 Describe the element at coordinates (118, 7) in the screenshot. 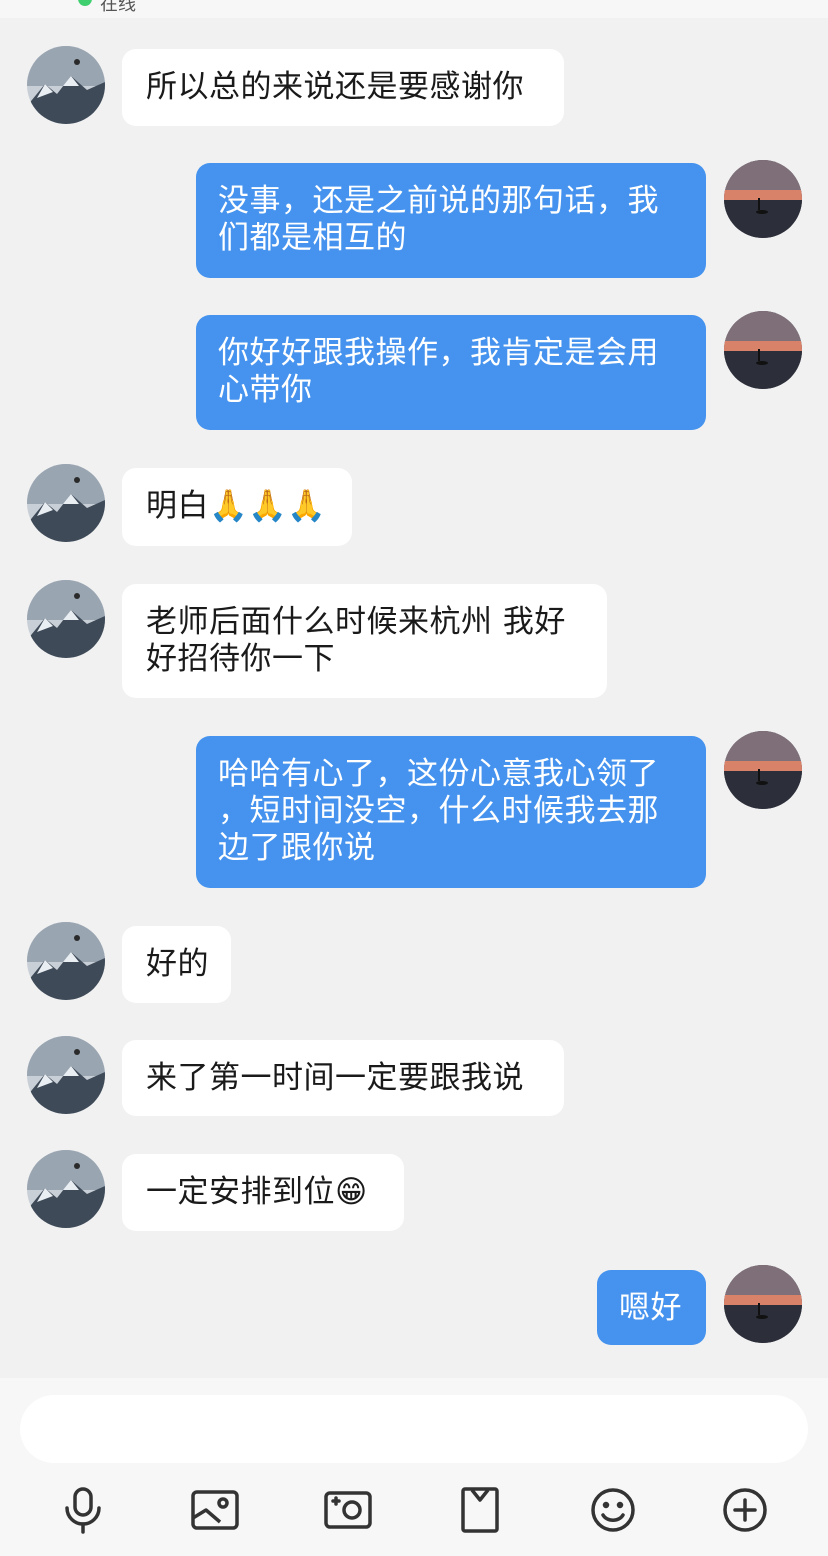

I see `online-status-text: 在线` at that location.